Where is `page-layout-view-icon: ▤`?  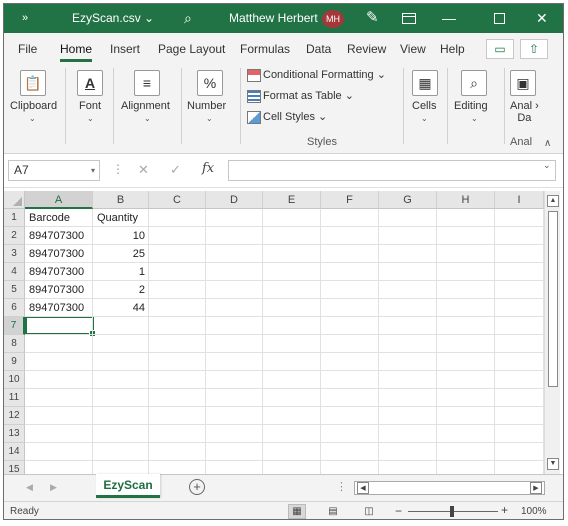
page-layout-view-icon: ▤ is located at coordinates (333, 511).